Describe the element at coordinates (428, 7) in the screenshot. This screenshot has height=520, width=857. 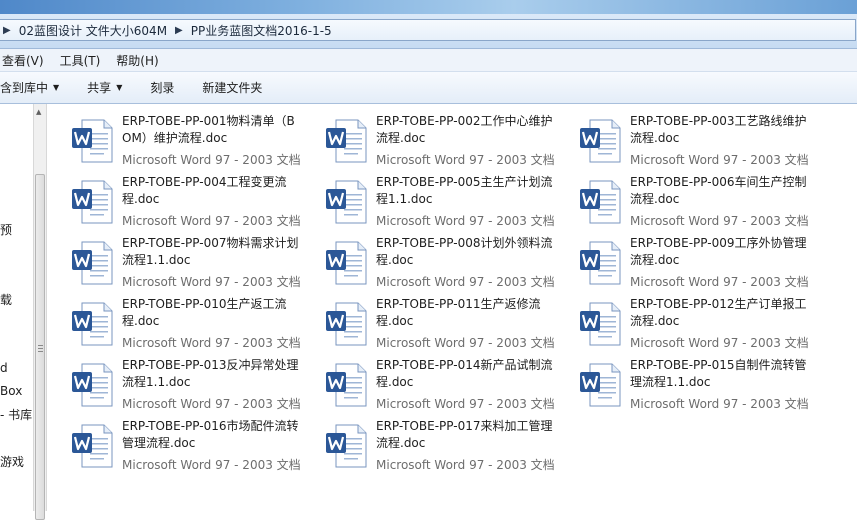
I see `window-title-glass` at that location.